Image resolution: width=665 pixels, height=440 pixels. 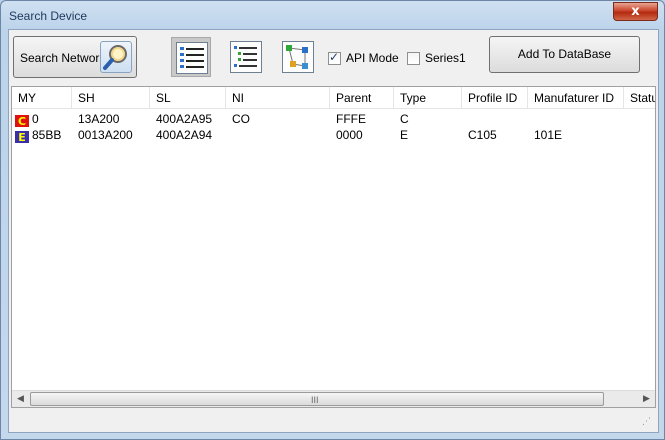 What do you see at coordinates (111, 98) in the screenshot?
I see `column-header-sh: SH` at bounding box center [111, 98].